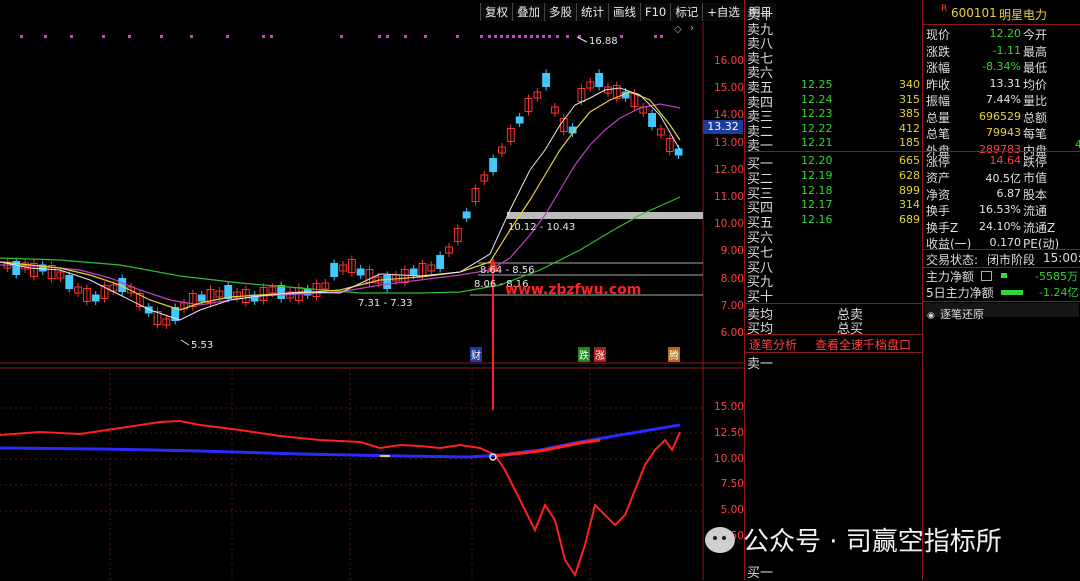  What do you see at coordinates (817, 175) in the screenshot?
I see `buy-price: 12.19` at bounding box center [817, 175].